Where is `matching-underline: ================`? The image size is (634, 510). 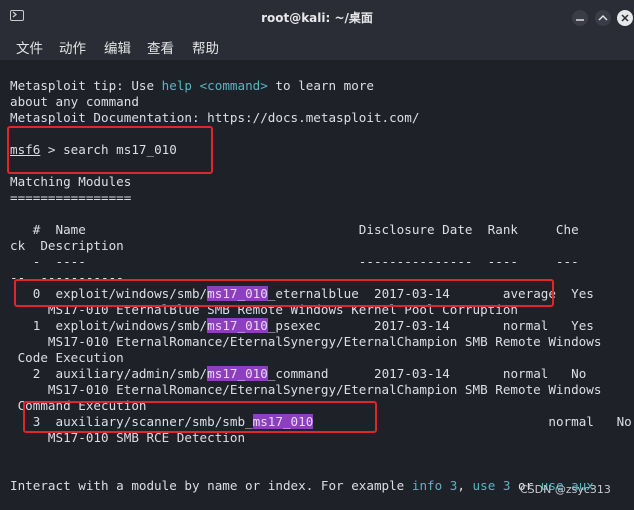
matching-underline: ================ is located at coordinates (71, 197).